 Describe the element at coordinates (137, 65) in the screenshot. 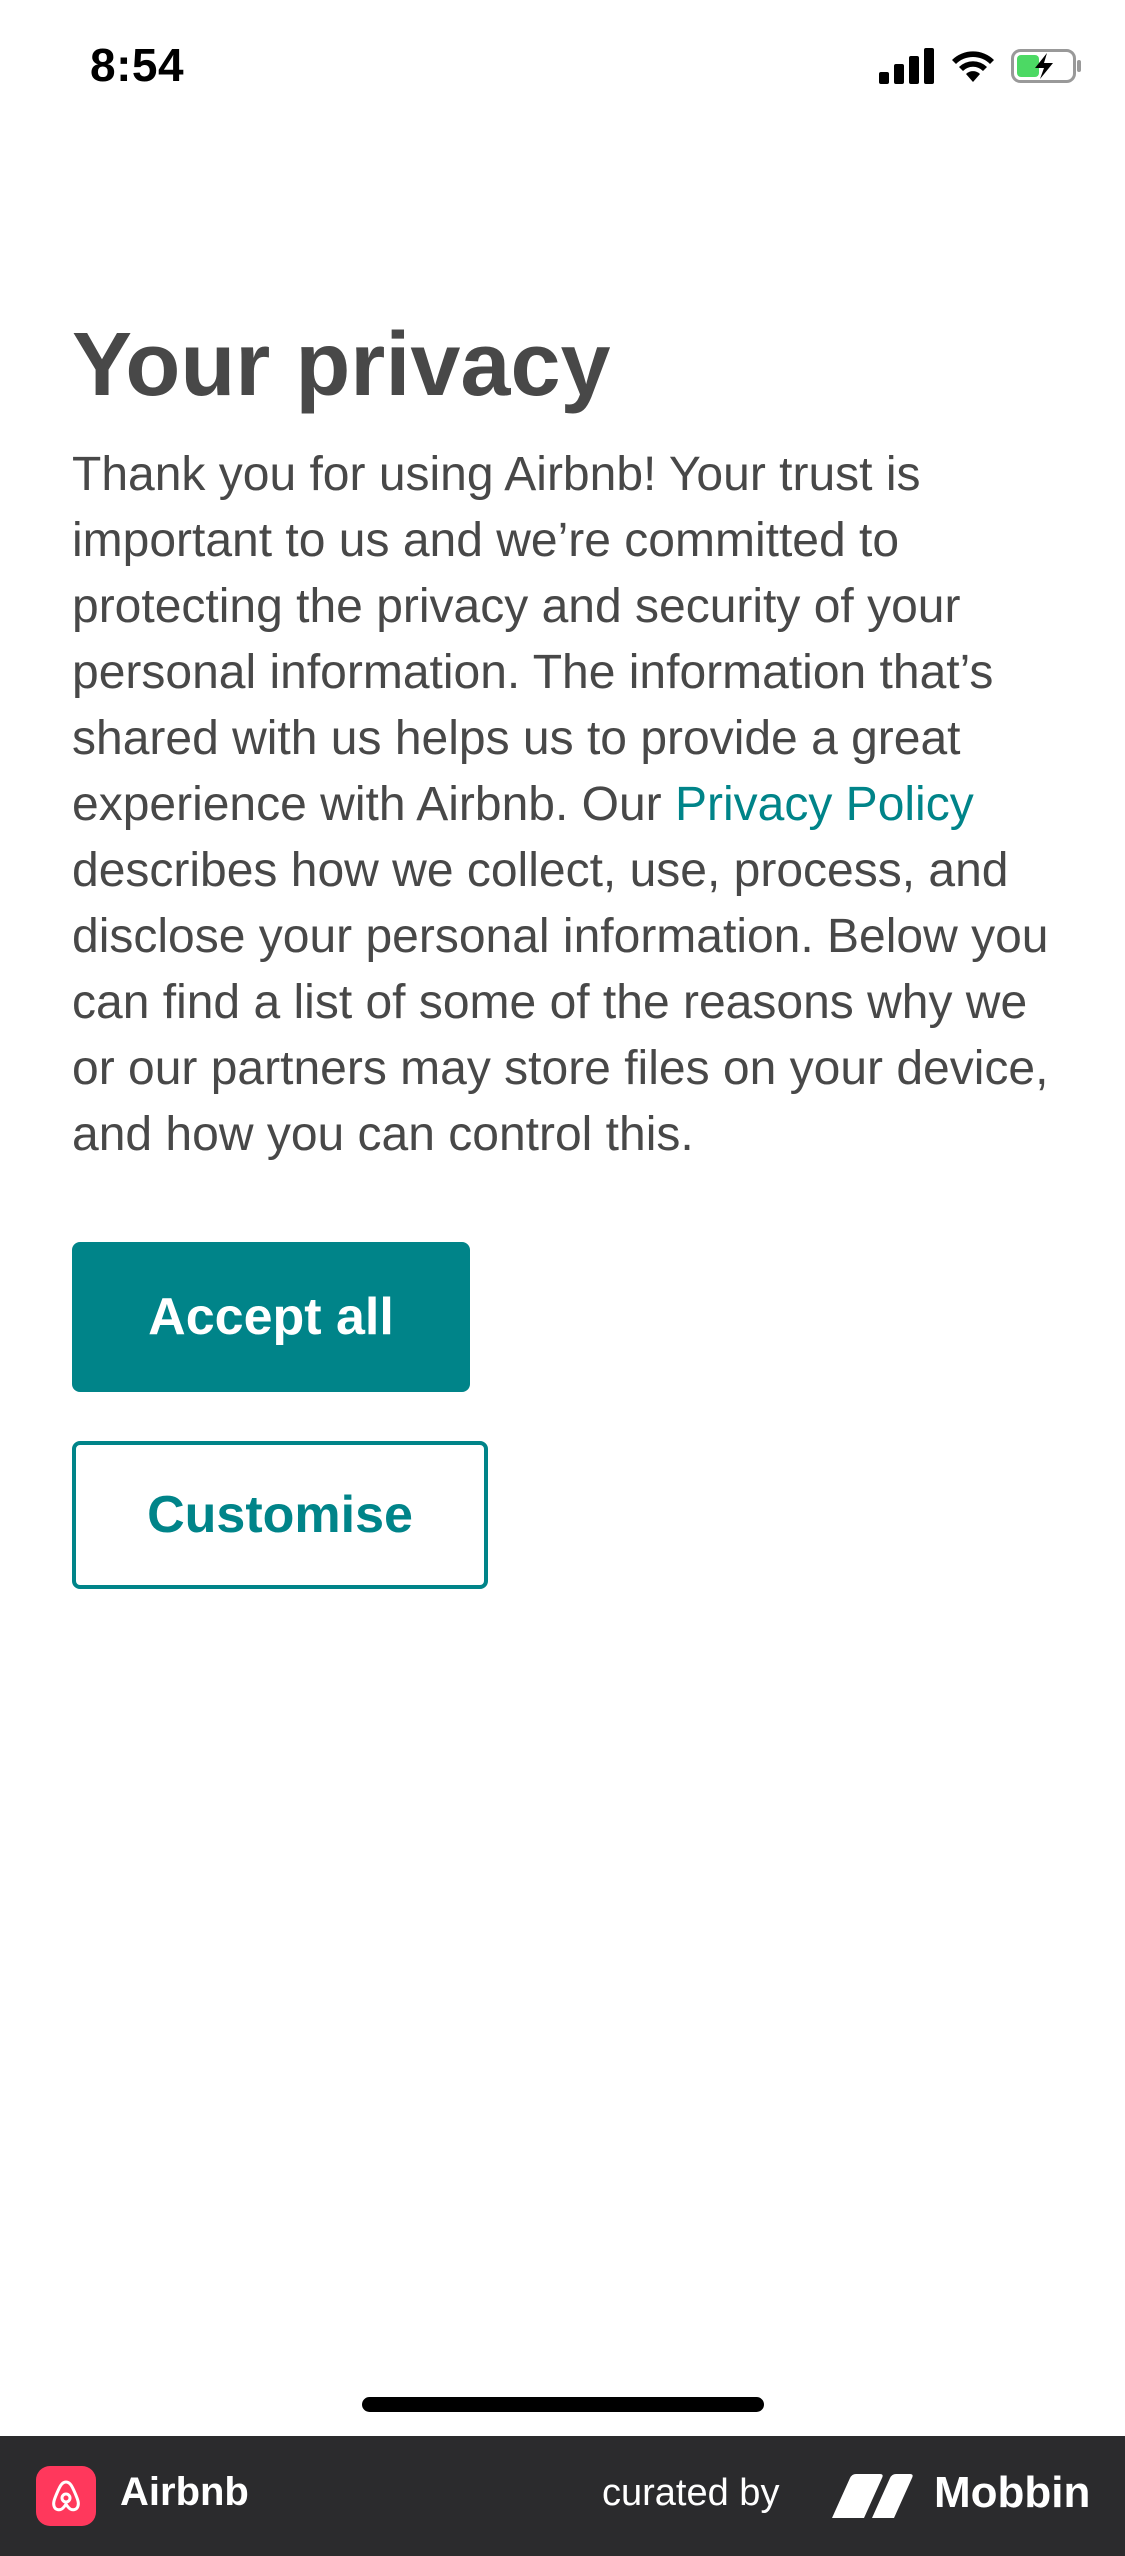

I see `status-time: 8:54` at that location.